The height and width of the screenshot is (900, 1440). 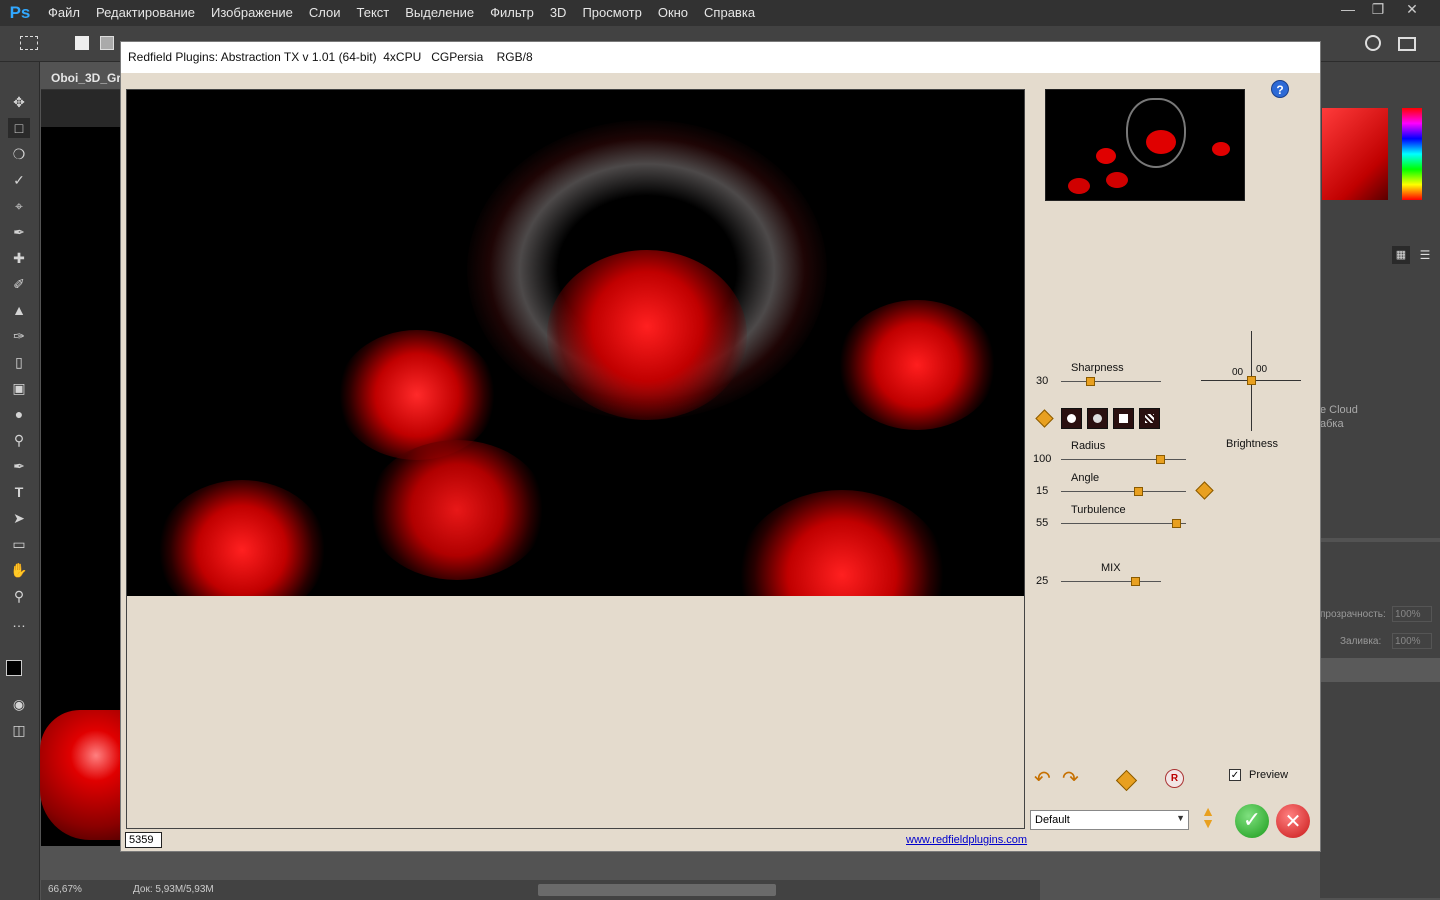 I want to click on navigator-thumbnail, so click(x=1145, y=145).